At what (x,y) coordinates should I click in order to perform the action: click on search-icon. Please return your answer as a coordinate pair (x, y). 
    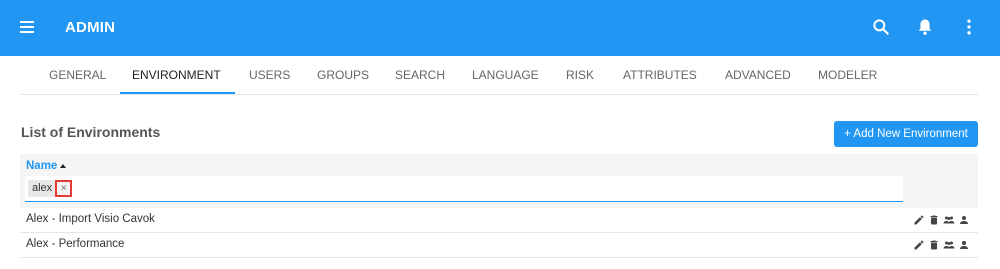
    Looking at the image, I should click on (881, 27).